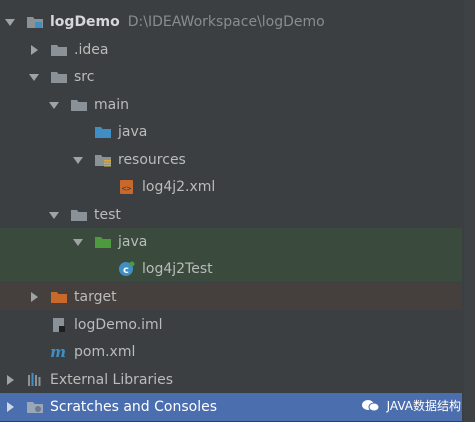  What do you see at coordinates (469, 211) in the screenshot?
I see `vertical-scrollbar` at bounding box center [469, 211].